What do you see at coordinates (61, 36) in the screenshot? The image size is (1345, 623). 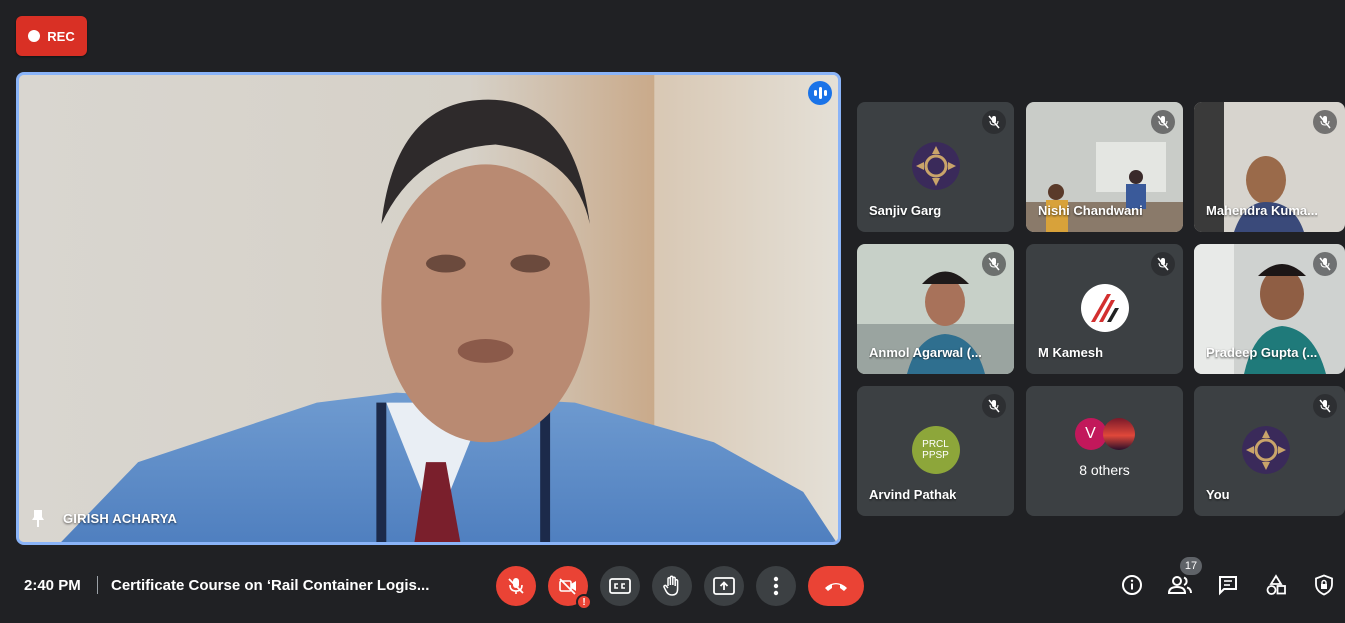 I see `recording-label: REC` at bounding box center [61, 36].